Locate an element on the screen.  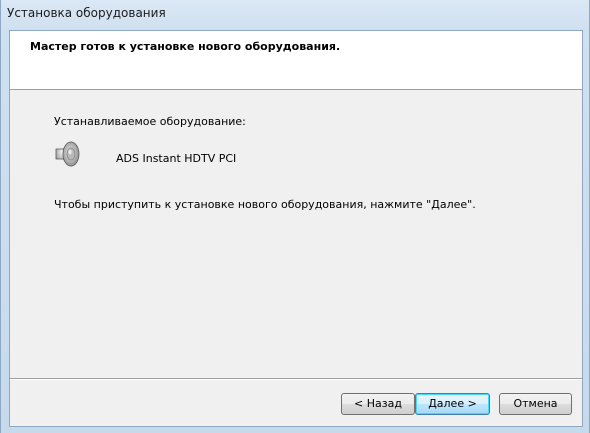
device-section-label: Устанавливаемое оборудование: is located at coordinates (150, 121).